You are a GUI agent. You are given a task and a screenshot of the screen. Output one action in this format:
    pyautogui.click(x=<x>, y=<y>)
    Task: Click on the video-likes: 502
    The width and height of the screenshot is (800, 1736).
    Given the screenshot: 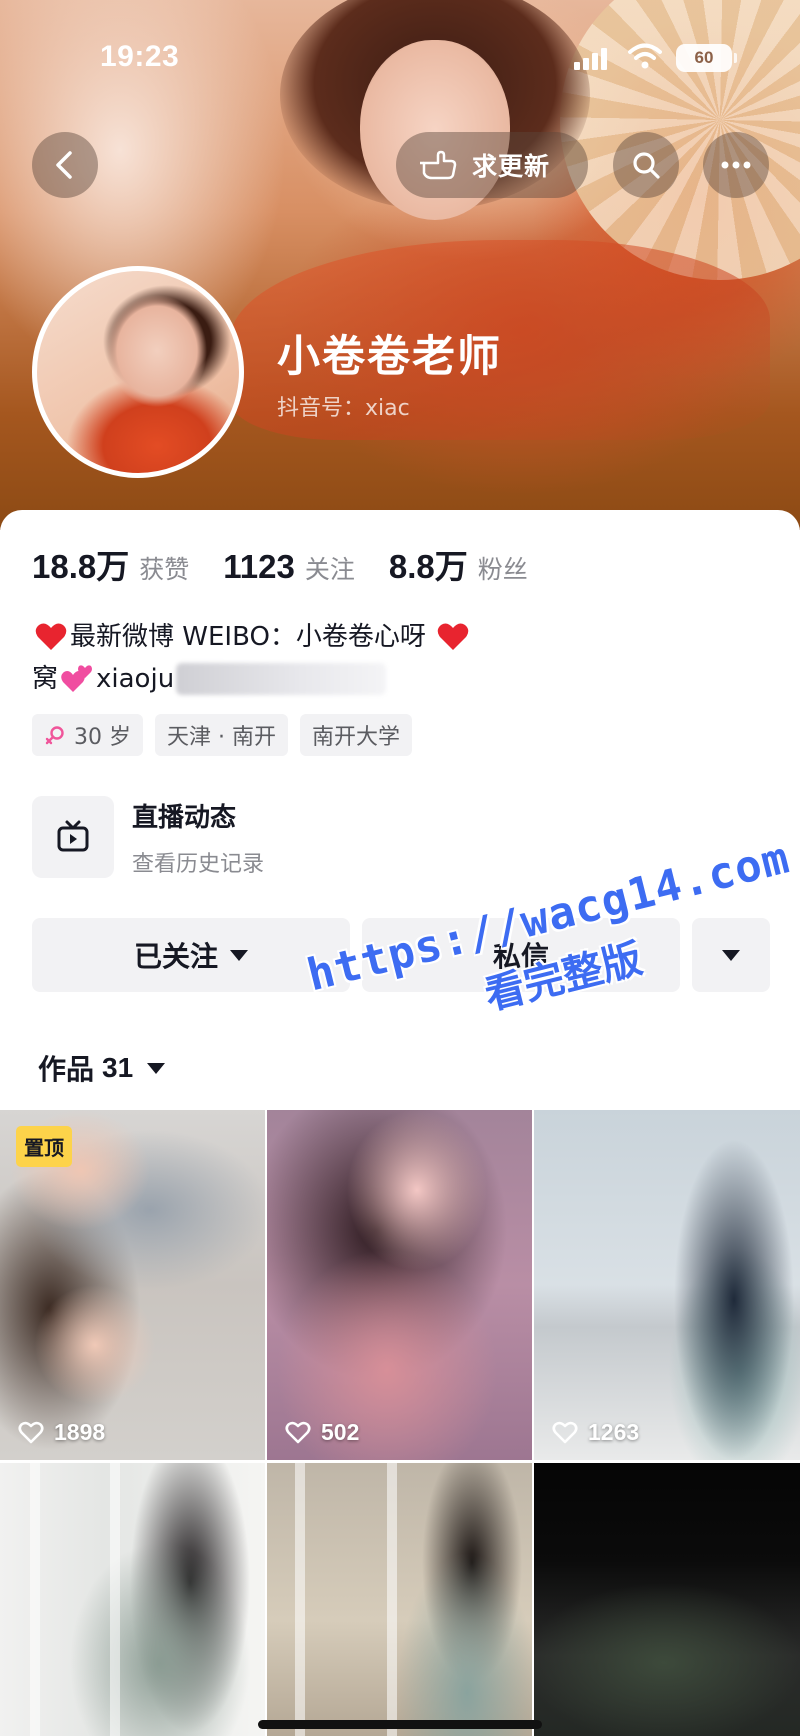 What is the action you would take?
    pyautogui.click(x=322, y=1432)
    